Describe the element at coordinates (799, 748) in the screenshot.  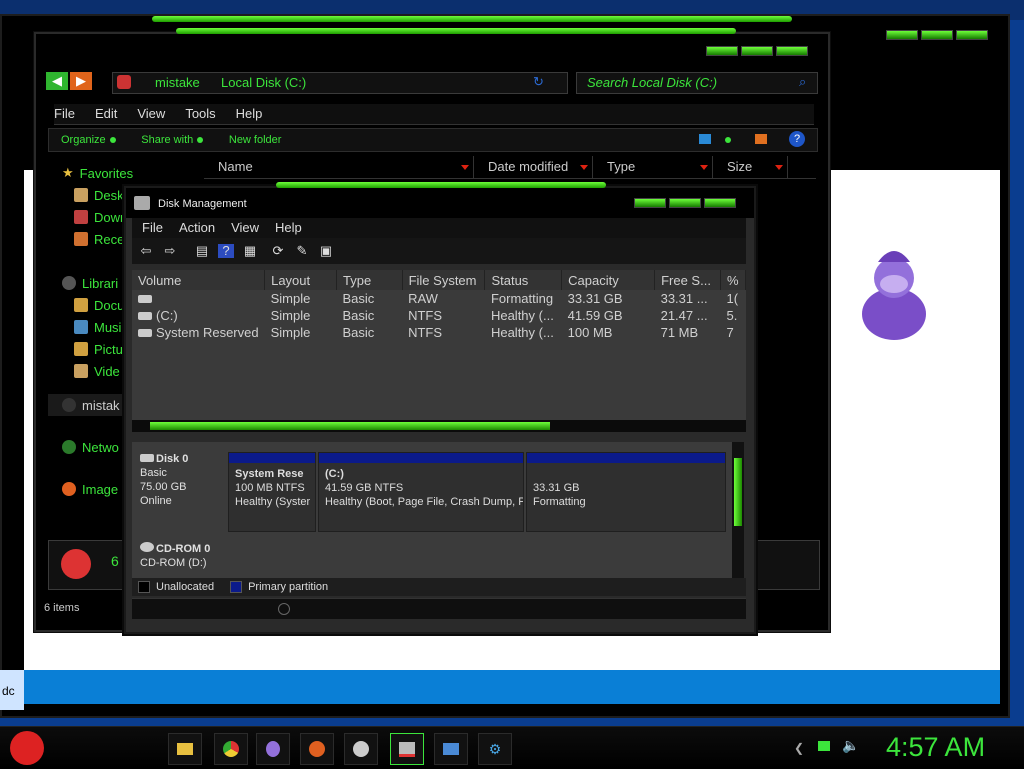
I see `show-hidden-icons: ❮` at that location.